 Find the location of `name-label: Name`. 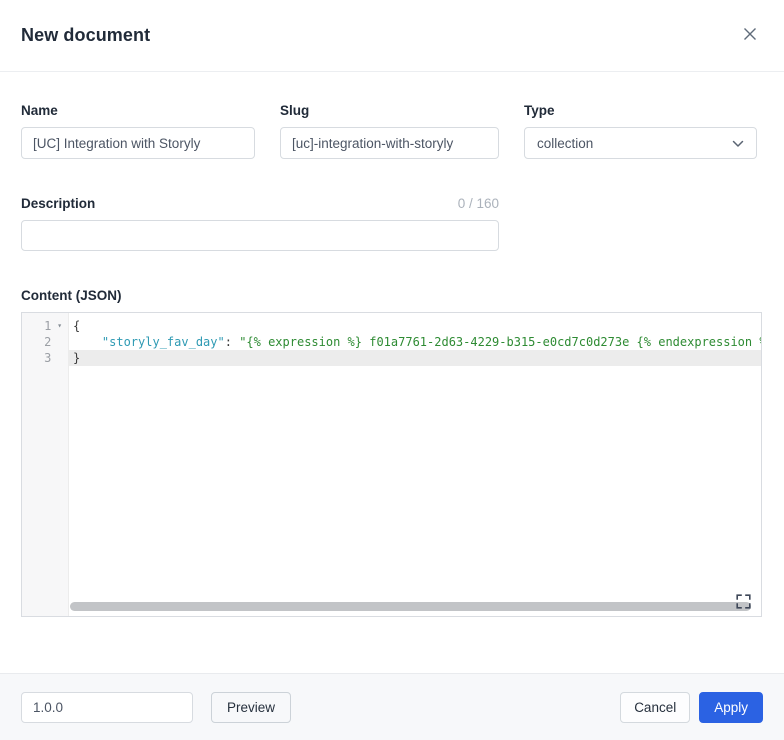

name-label: Name is located at coordinates (39, 110).